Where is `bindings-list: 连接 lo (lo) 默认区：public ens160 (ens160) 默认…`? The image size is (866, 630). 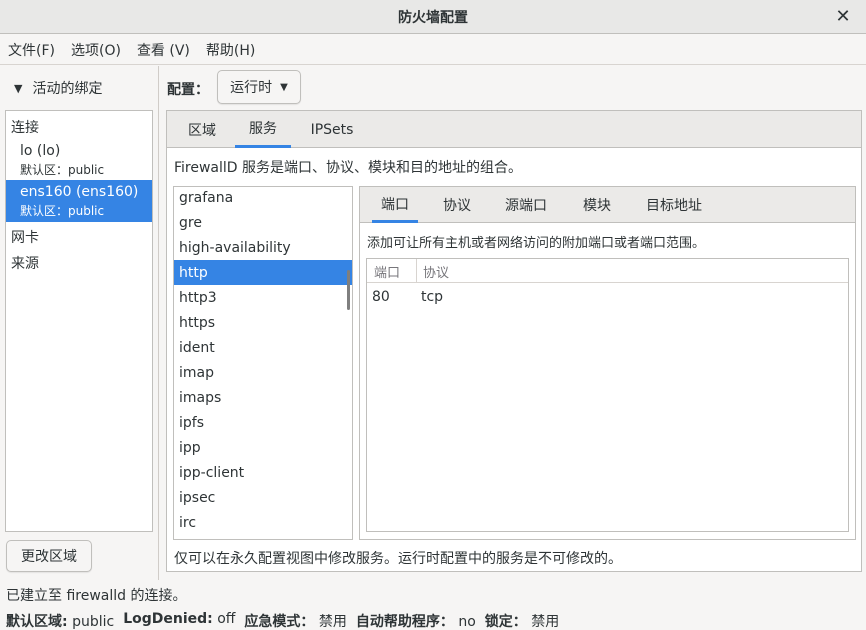 bindings-list: 连接 lo (lo) 默认区：public ens160 (ens160) 默认… is located at coordinates (79, 321).